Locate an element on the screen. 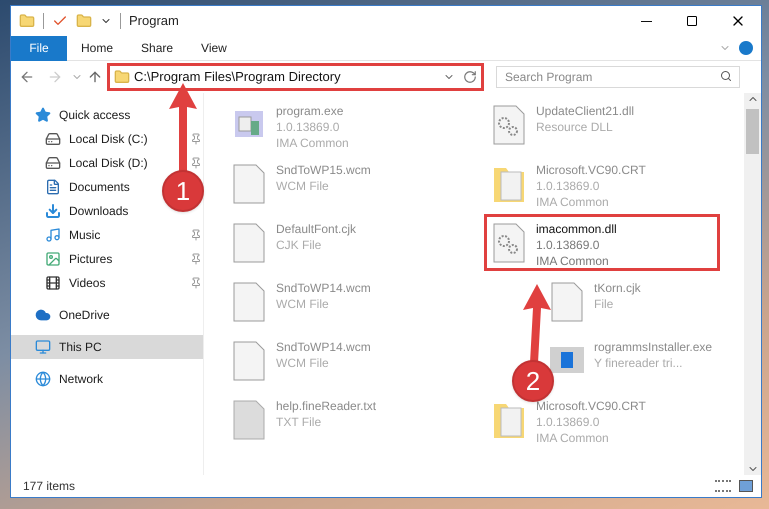 The height and width of the screenshot is (509, 769). file-detail: CJK File is located at coordinates (299, 245).